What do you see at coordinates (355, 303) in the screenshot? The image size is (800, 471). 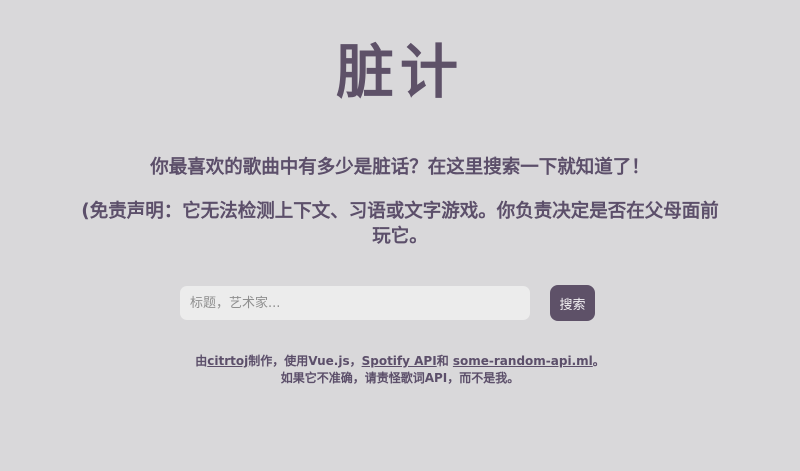 I see `search-input` at bounding box center [355, 303].